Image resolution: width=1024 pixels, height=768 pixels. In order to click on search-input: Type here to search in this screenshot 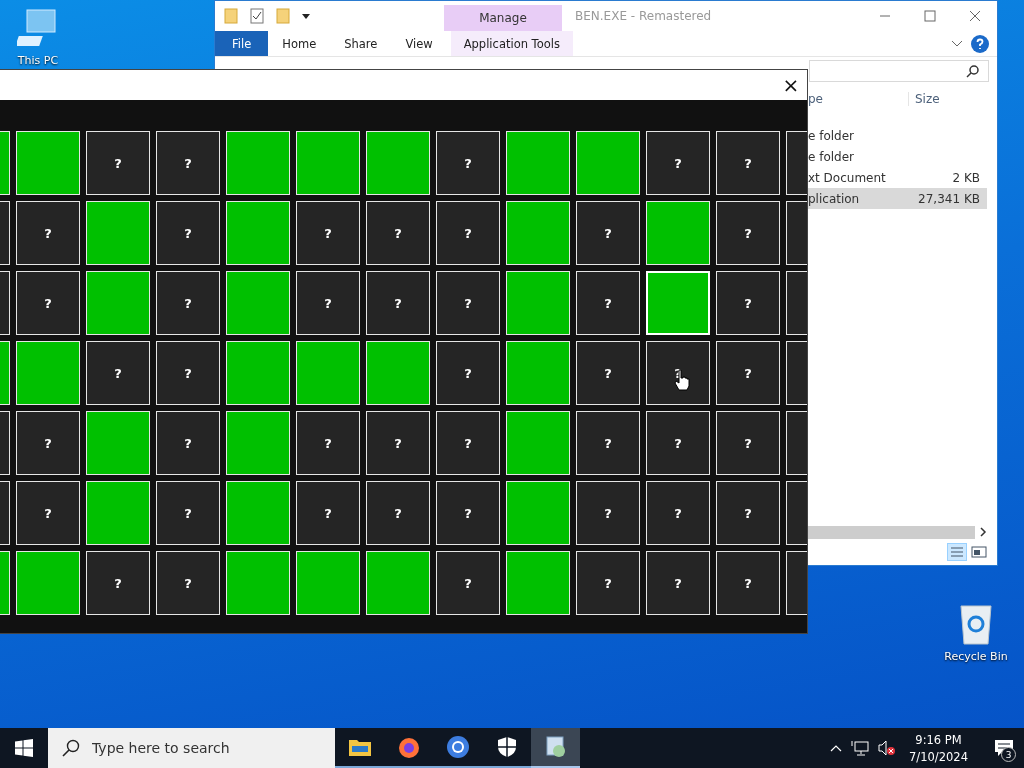, I will do `click(207, 748)`.